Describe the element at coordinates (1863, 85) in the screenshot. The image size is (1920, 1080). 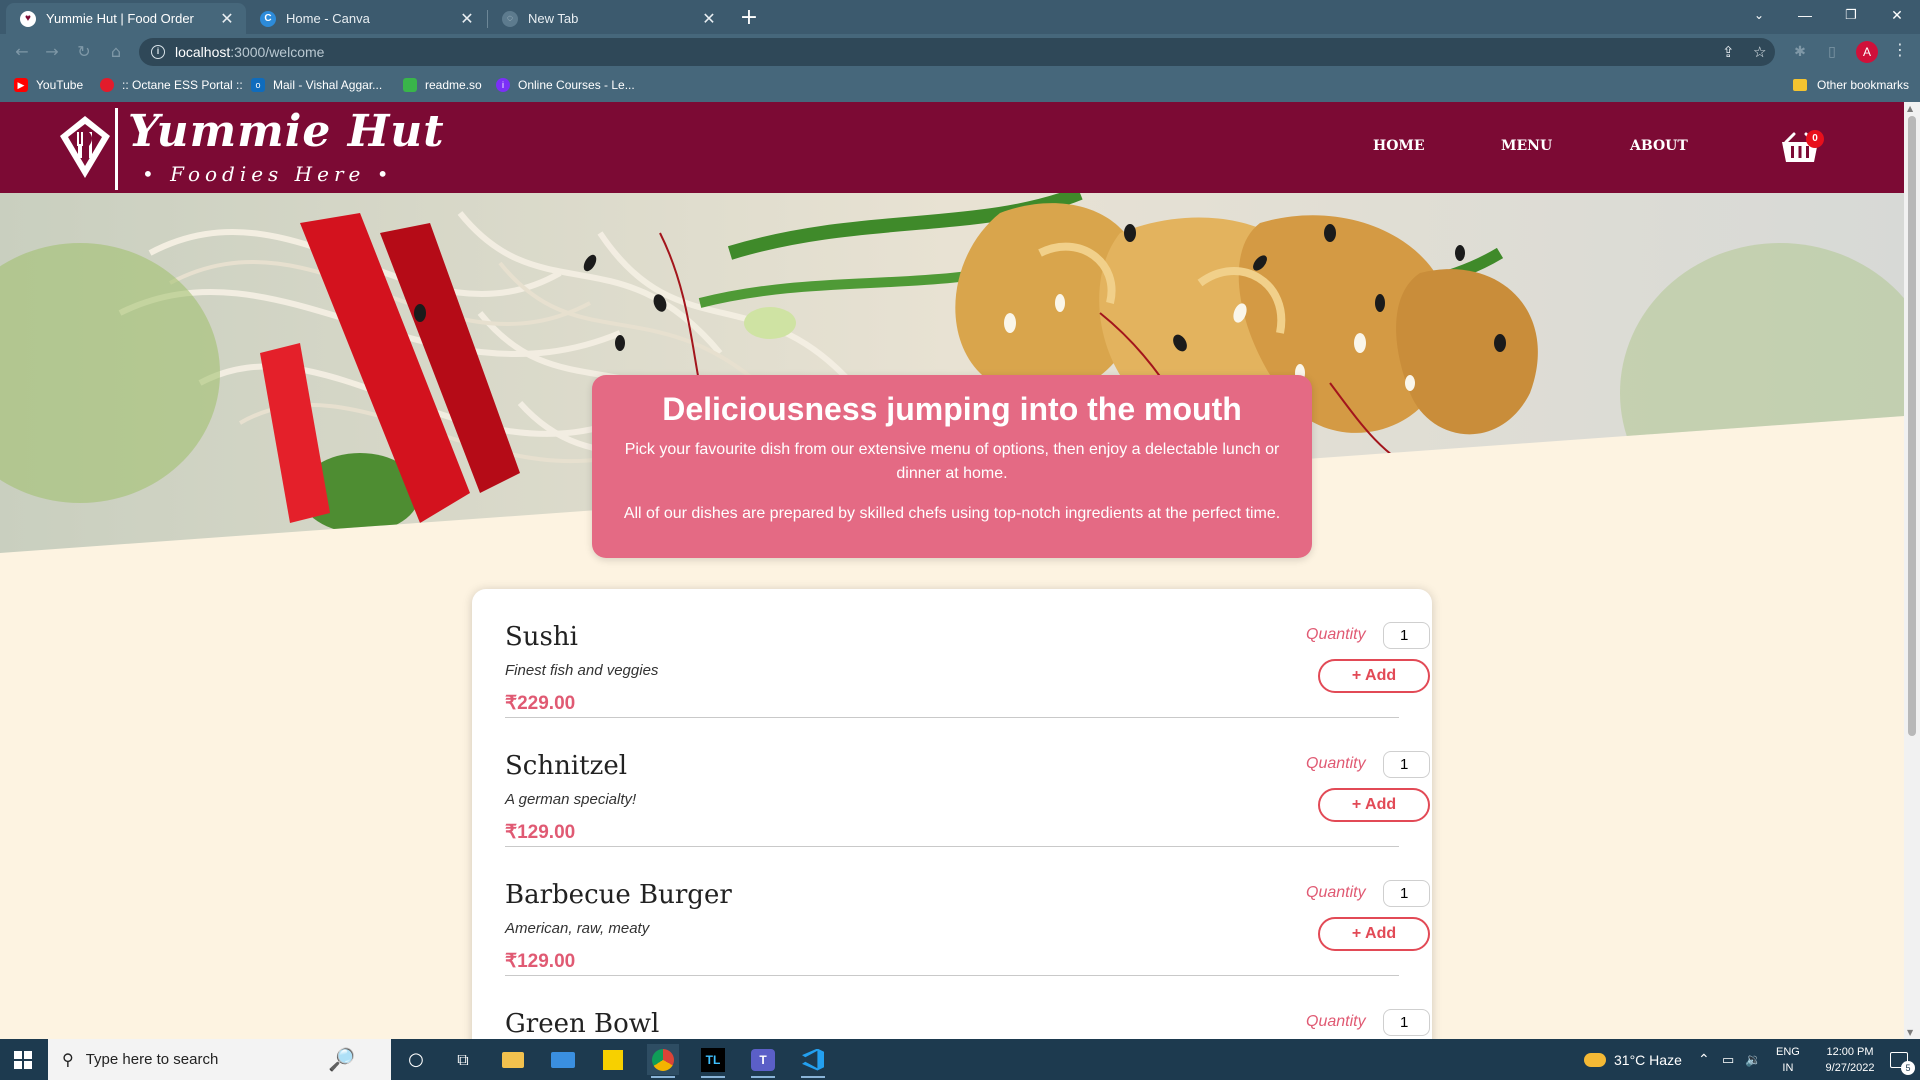
I see `other-bookmarks-label: Other bookmarks` at that location.